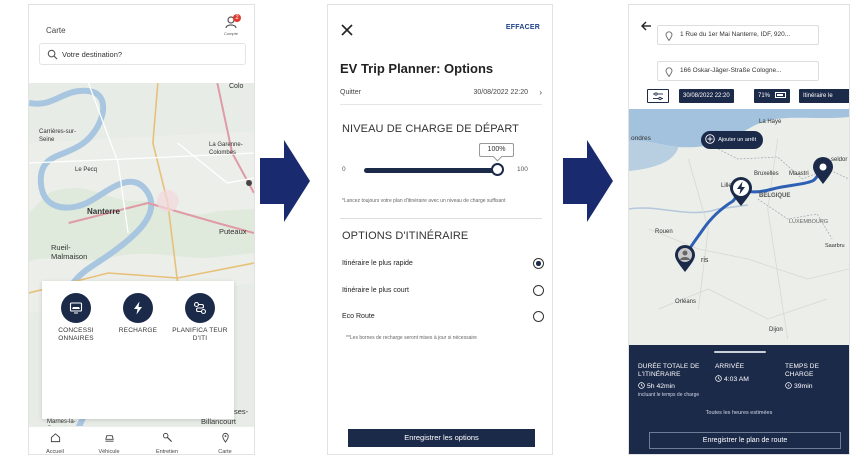 The width and height of the screenshot is (851, 459). Describe the element at coordinates (788, 385) in the screenshot. I see `charging-clock-icon` at that location.